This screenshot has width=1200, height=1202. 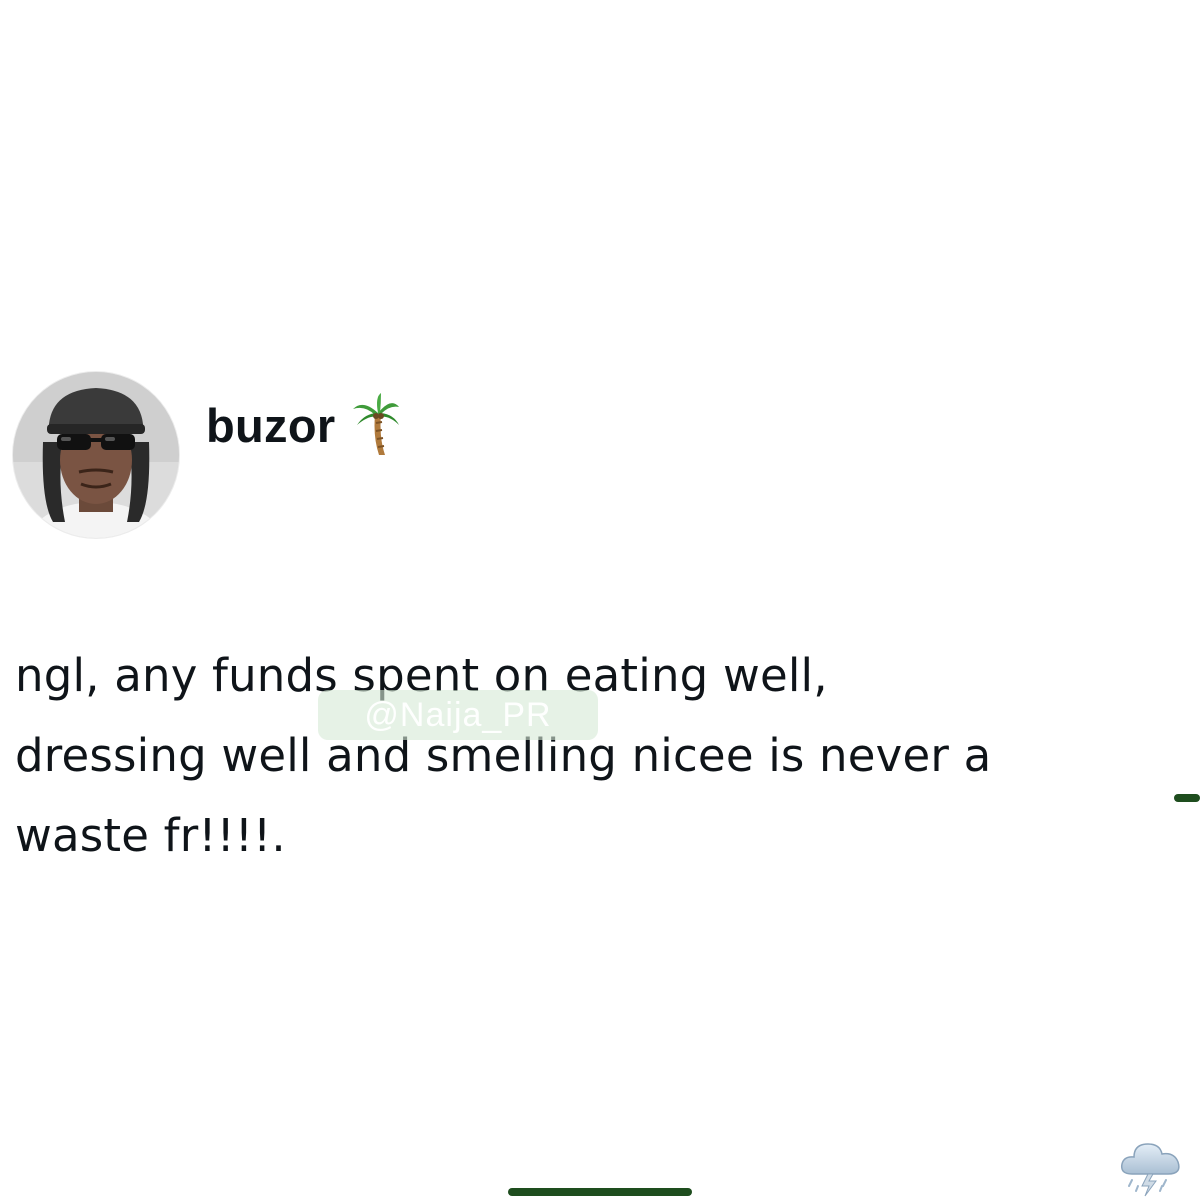 What do you see at coordinates (270, 425) in the screenshot?
I see `display-name: buzor` at bounding box center [270, 425].